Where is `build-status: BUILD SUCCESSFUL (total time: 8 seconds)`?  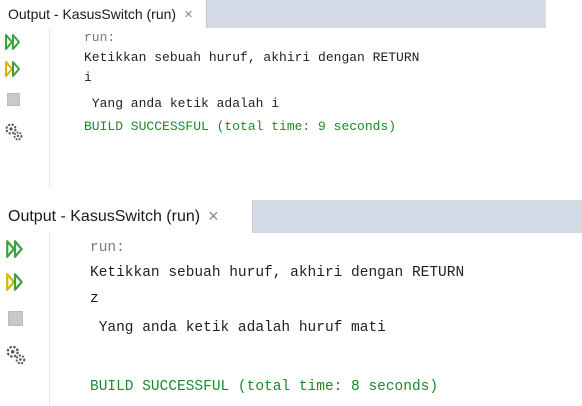 build-status: BUILD SUCCESSFUL (total time: 8 seconds) is located at coordinates (264, 387).